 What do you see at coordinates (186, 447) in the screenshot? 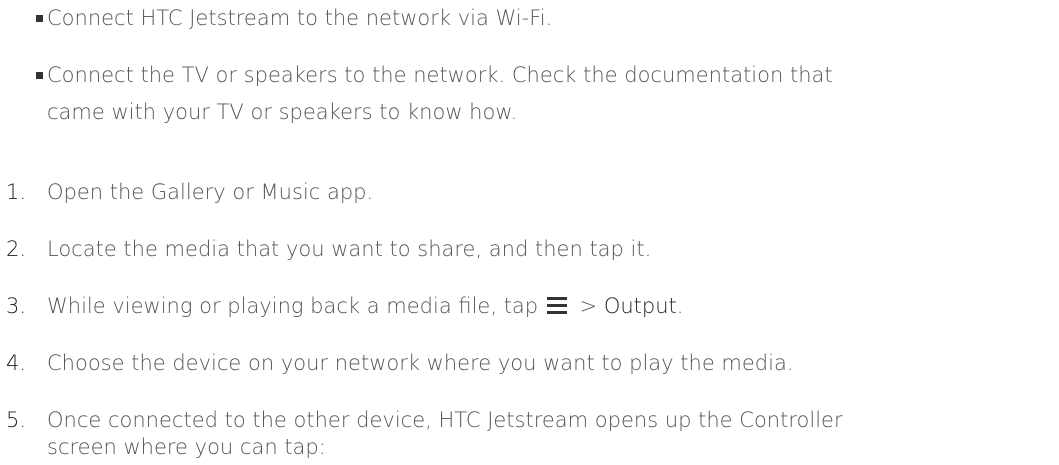
I see `step-text-line-2: screen where you can tap:` at bounding box center [186, 447].